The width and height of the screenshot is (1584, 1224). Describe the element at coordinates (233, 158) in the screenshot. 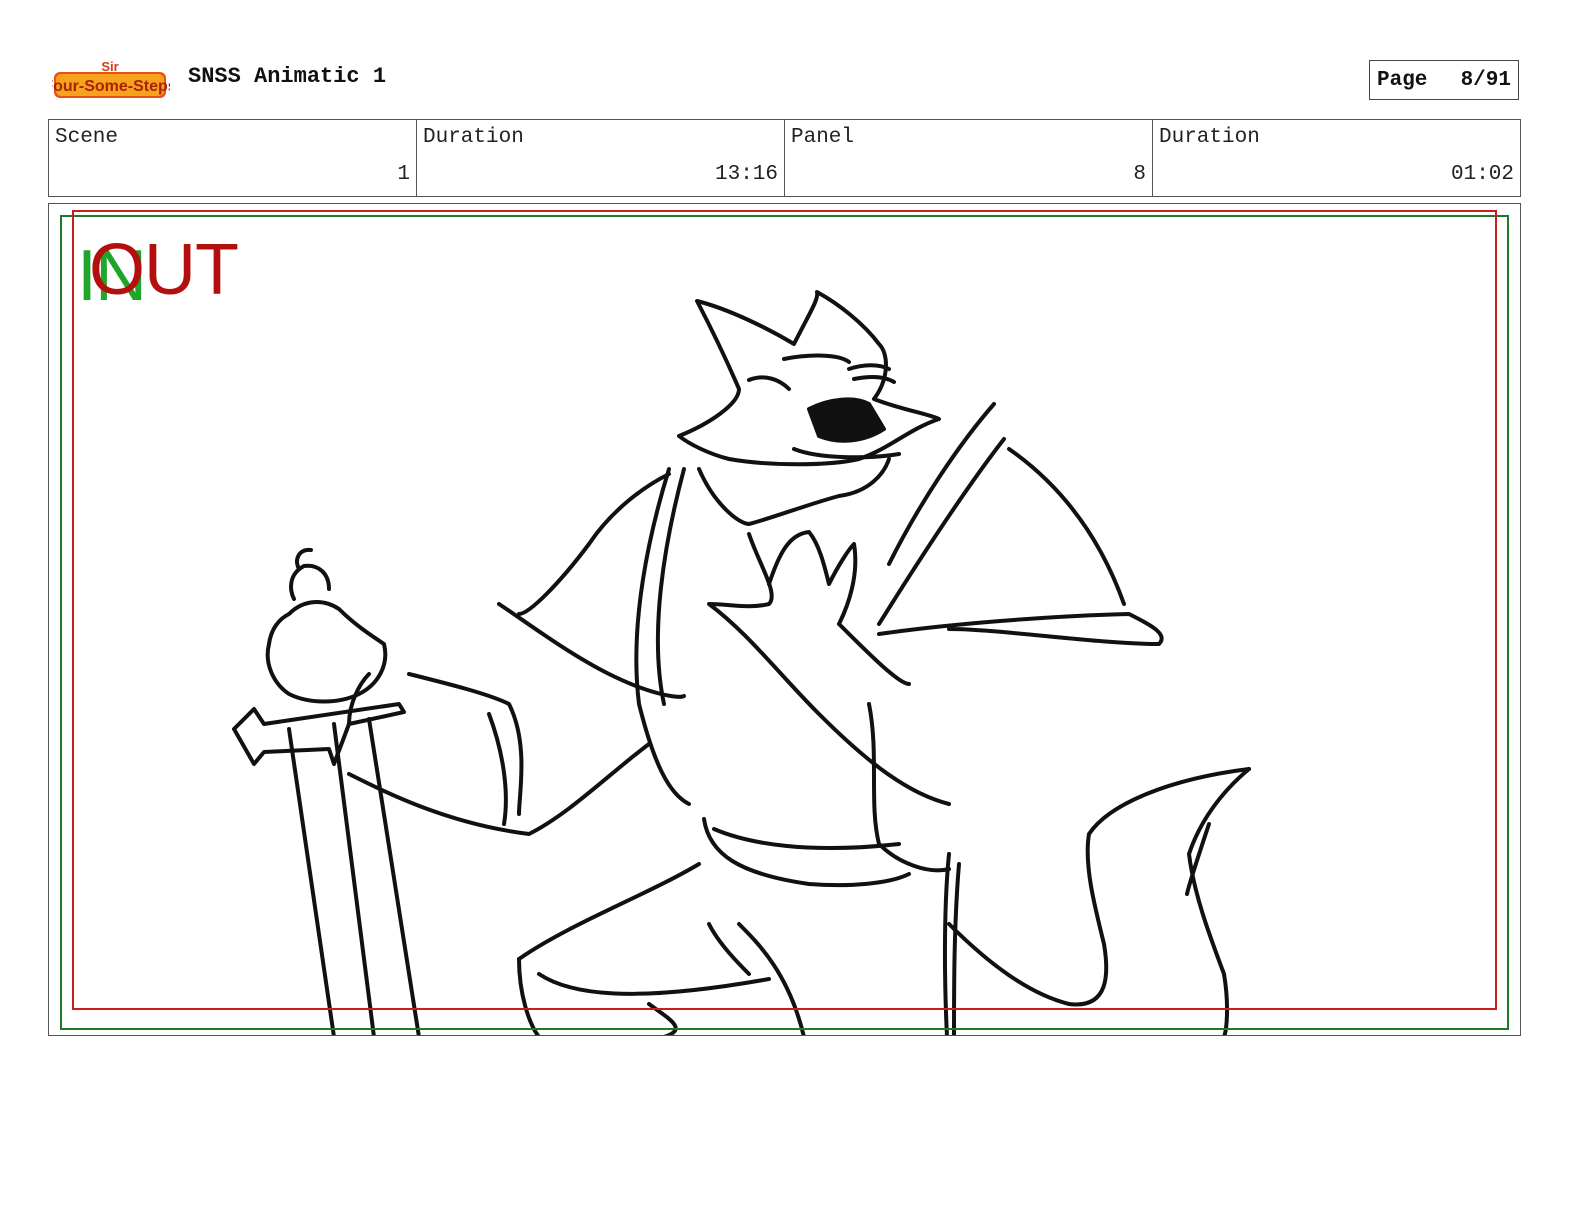

I see `scene-cell: Scene 1` at that location.